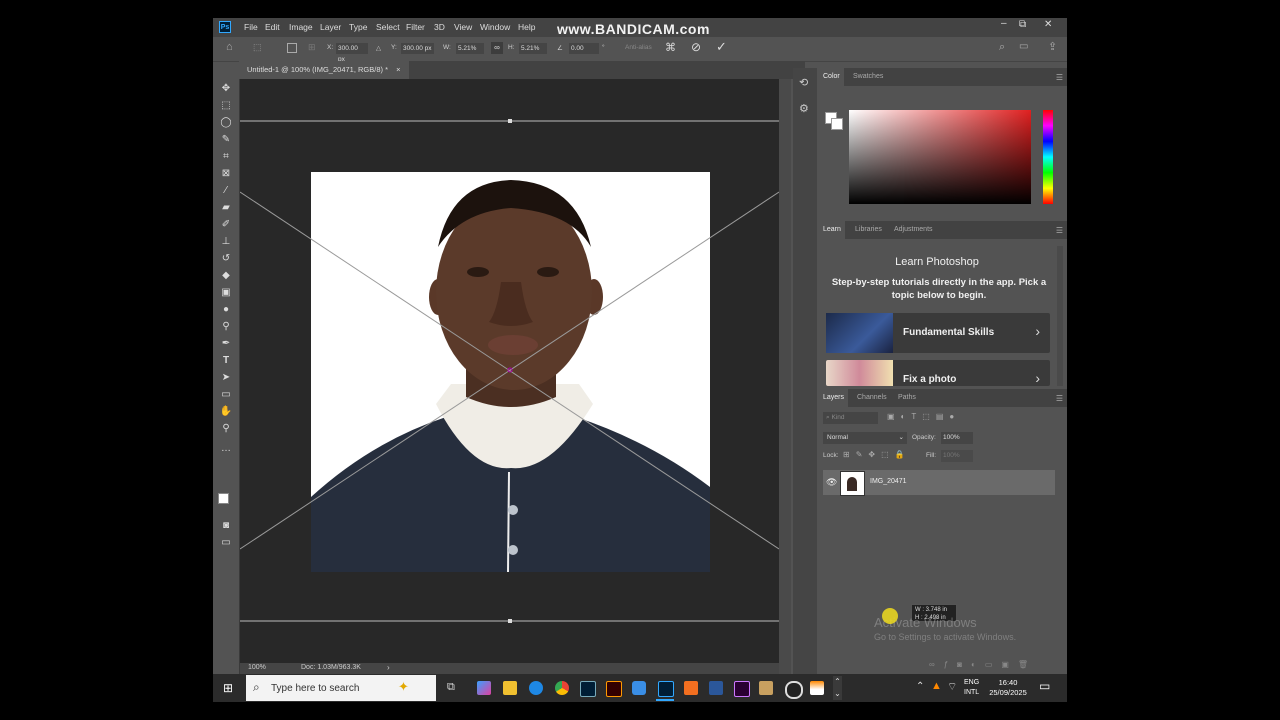  I want to click on taskbar-scroll-icon: ⌃ ⌄, so click(837, 688).